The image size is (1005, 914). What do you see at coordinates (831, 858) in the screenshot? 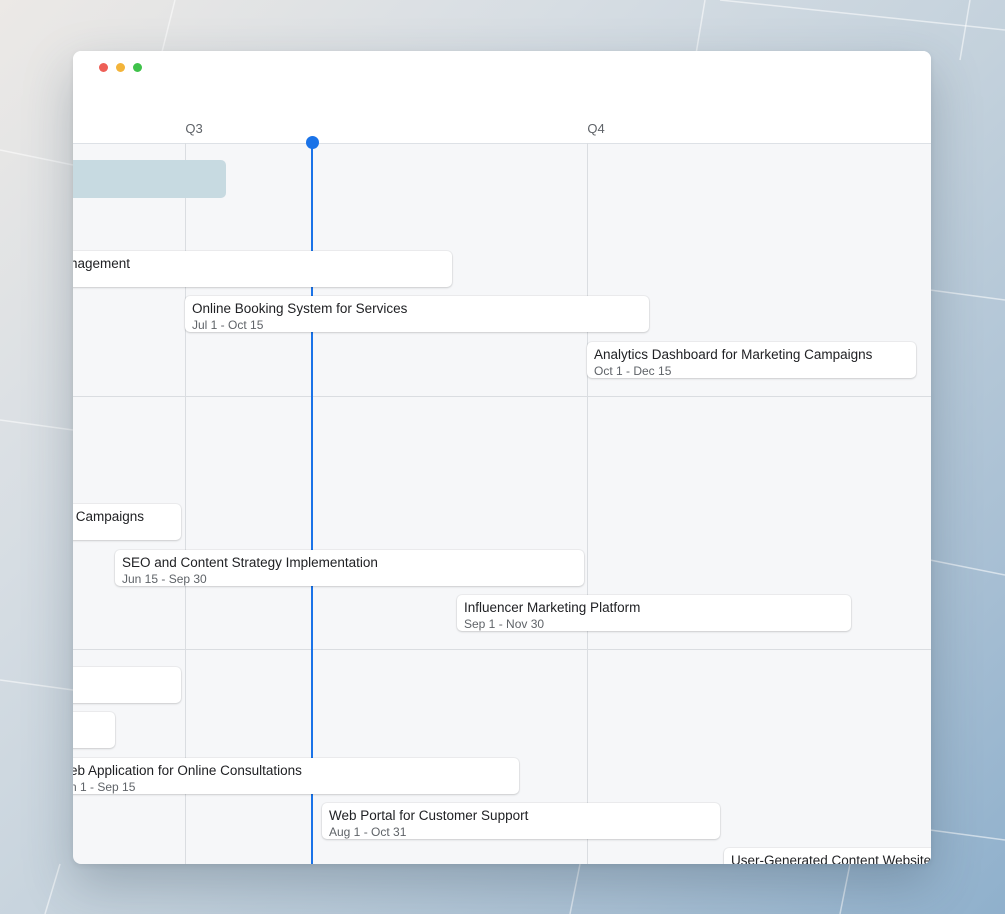
I see `task-title: User-Generated Content Website` at bounding box center [831, 858].